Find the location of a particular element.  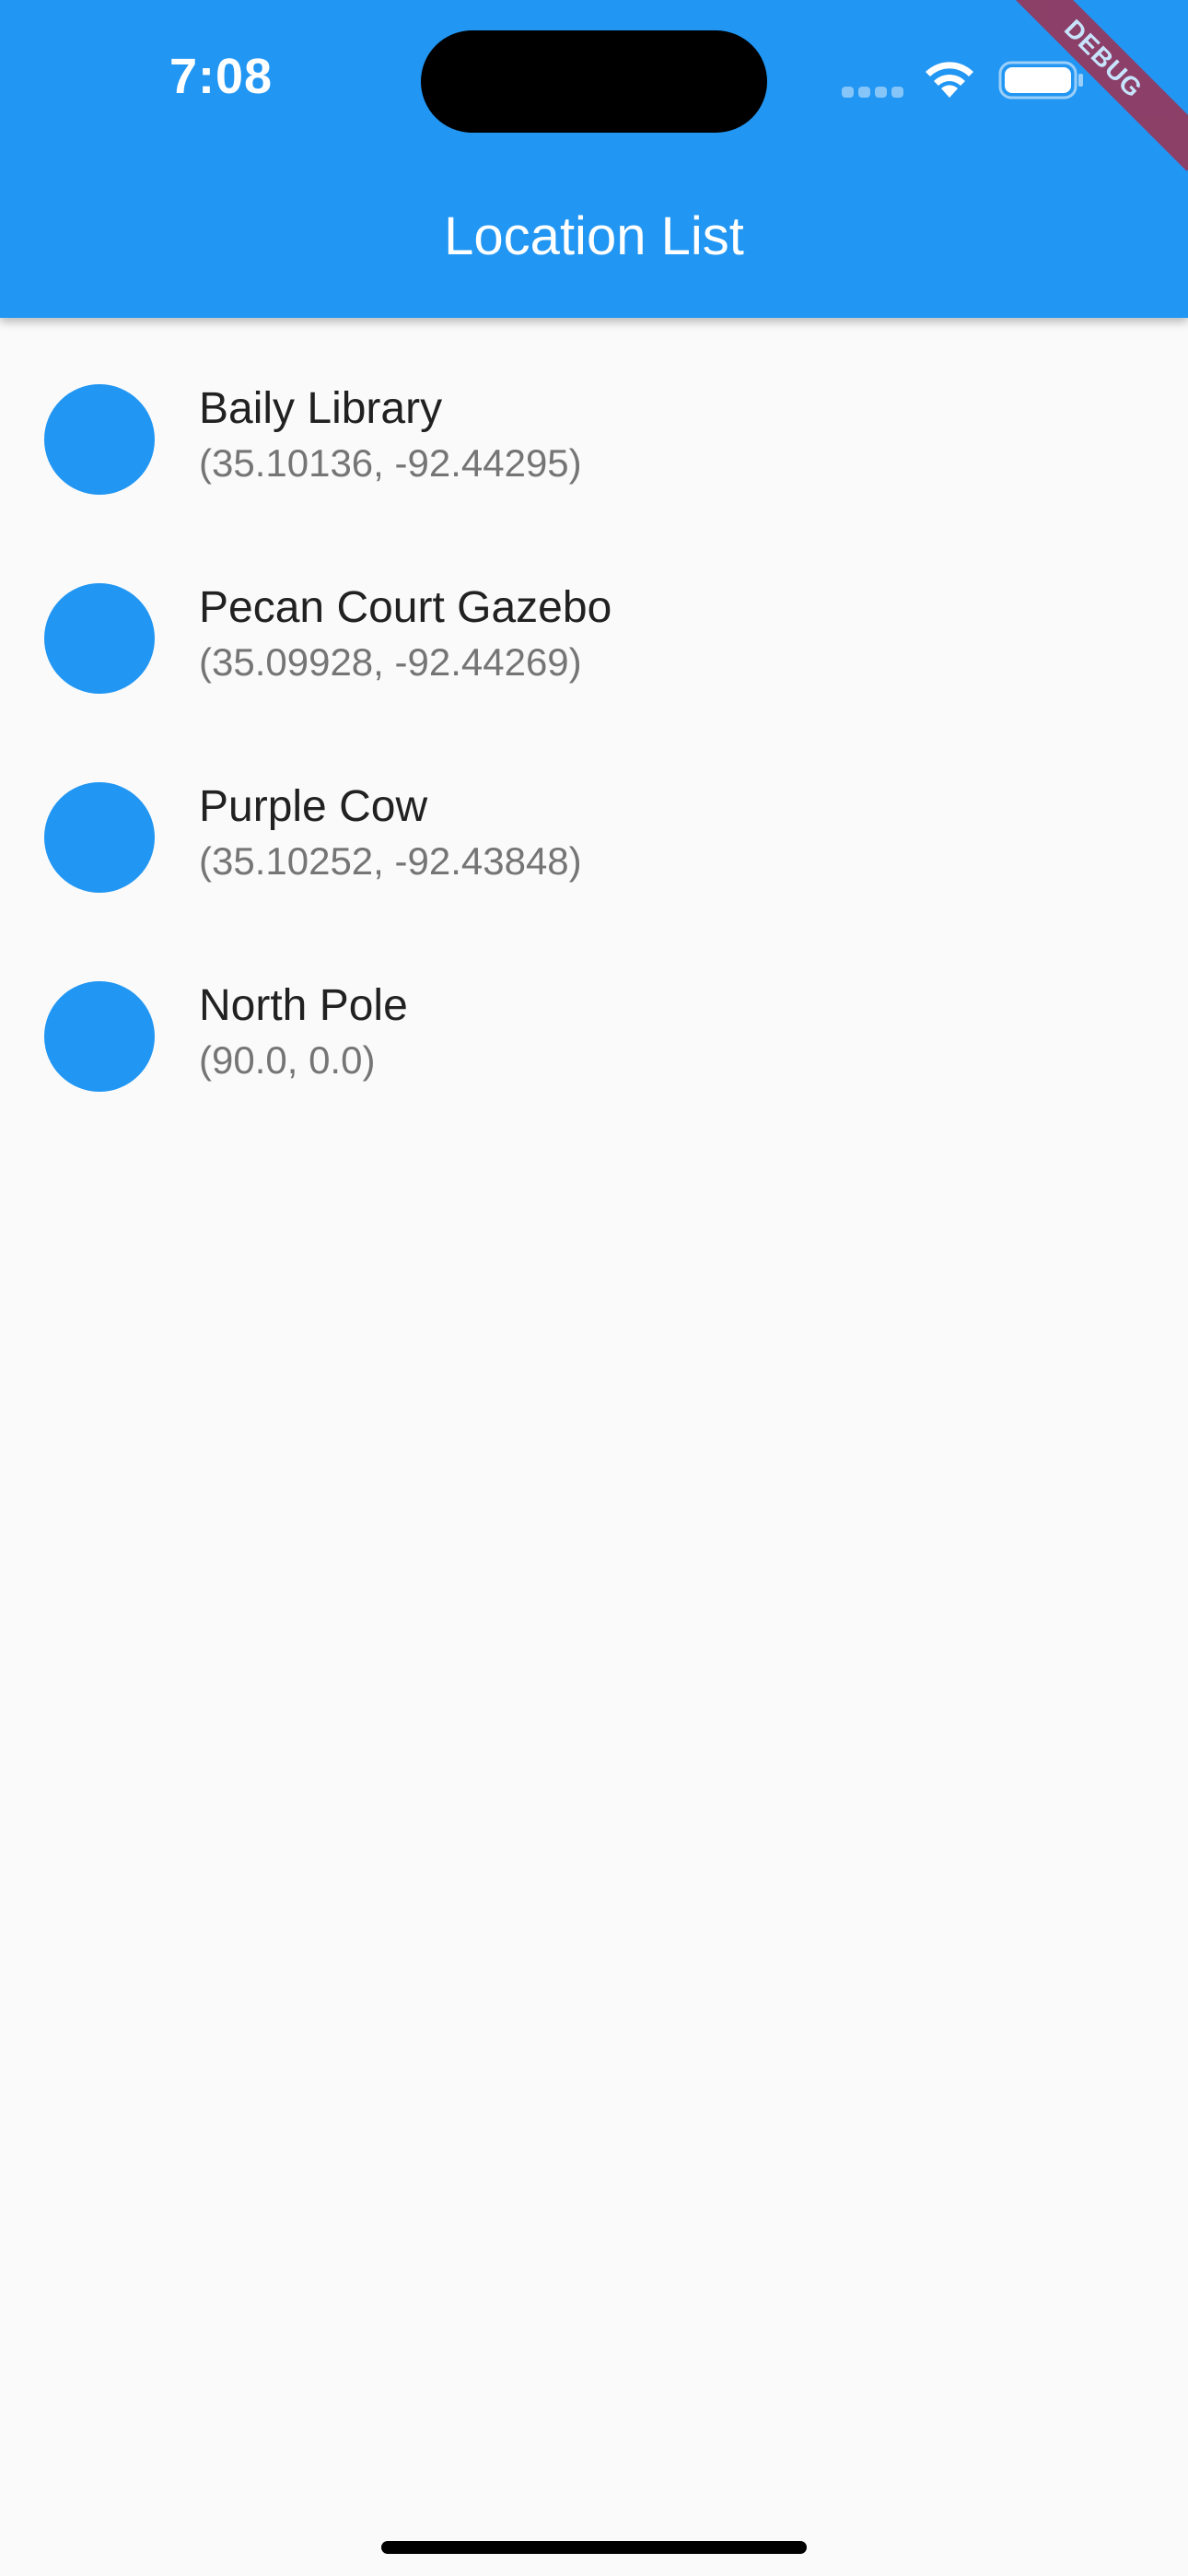

location-coordinates: (35.09928, -92.44269) is located at coordinates (390, 662).